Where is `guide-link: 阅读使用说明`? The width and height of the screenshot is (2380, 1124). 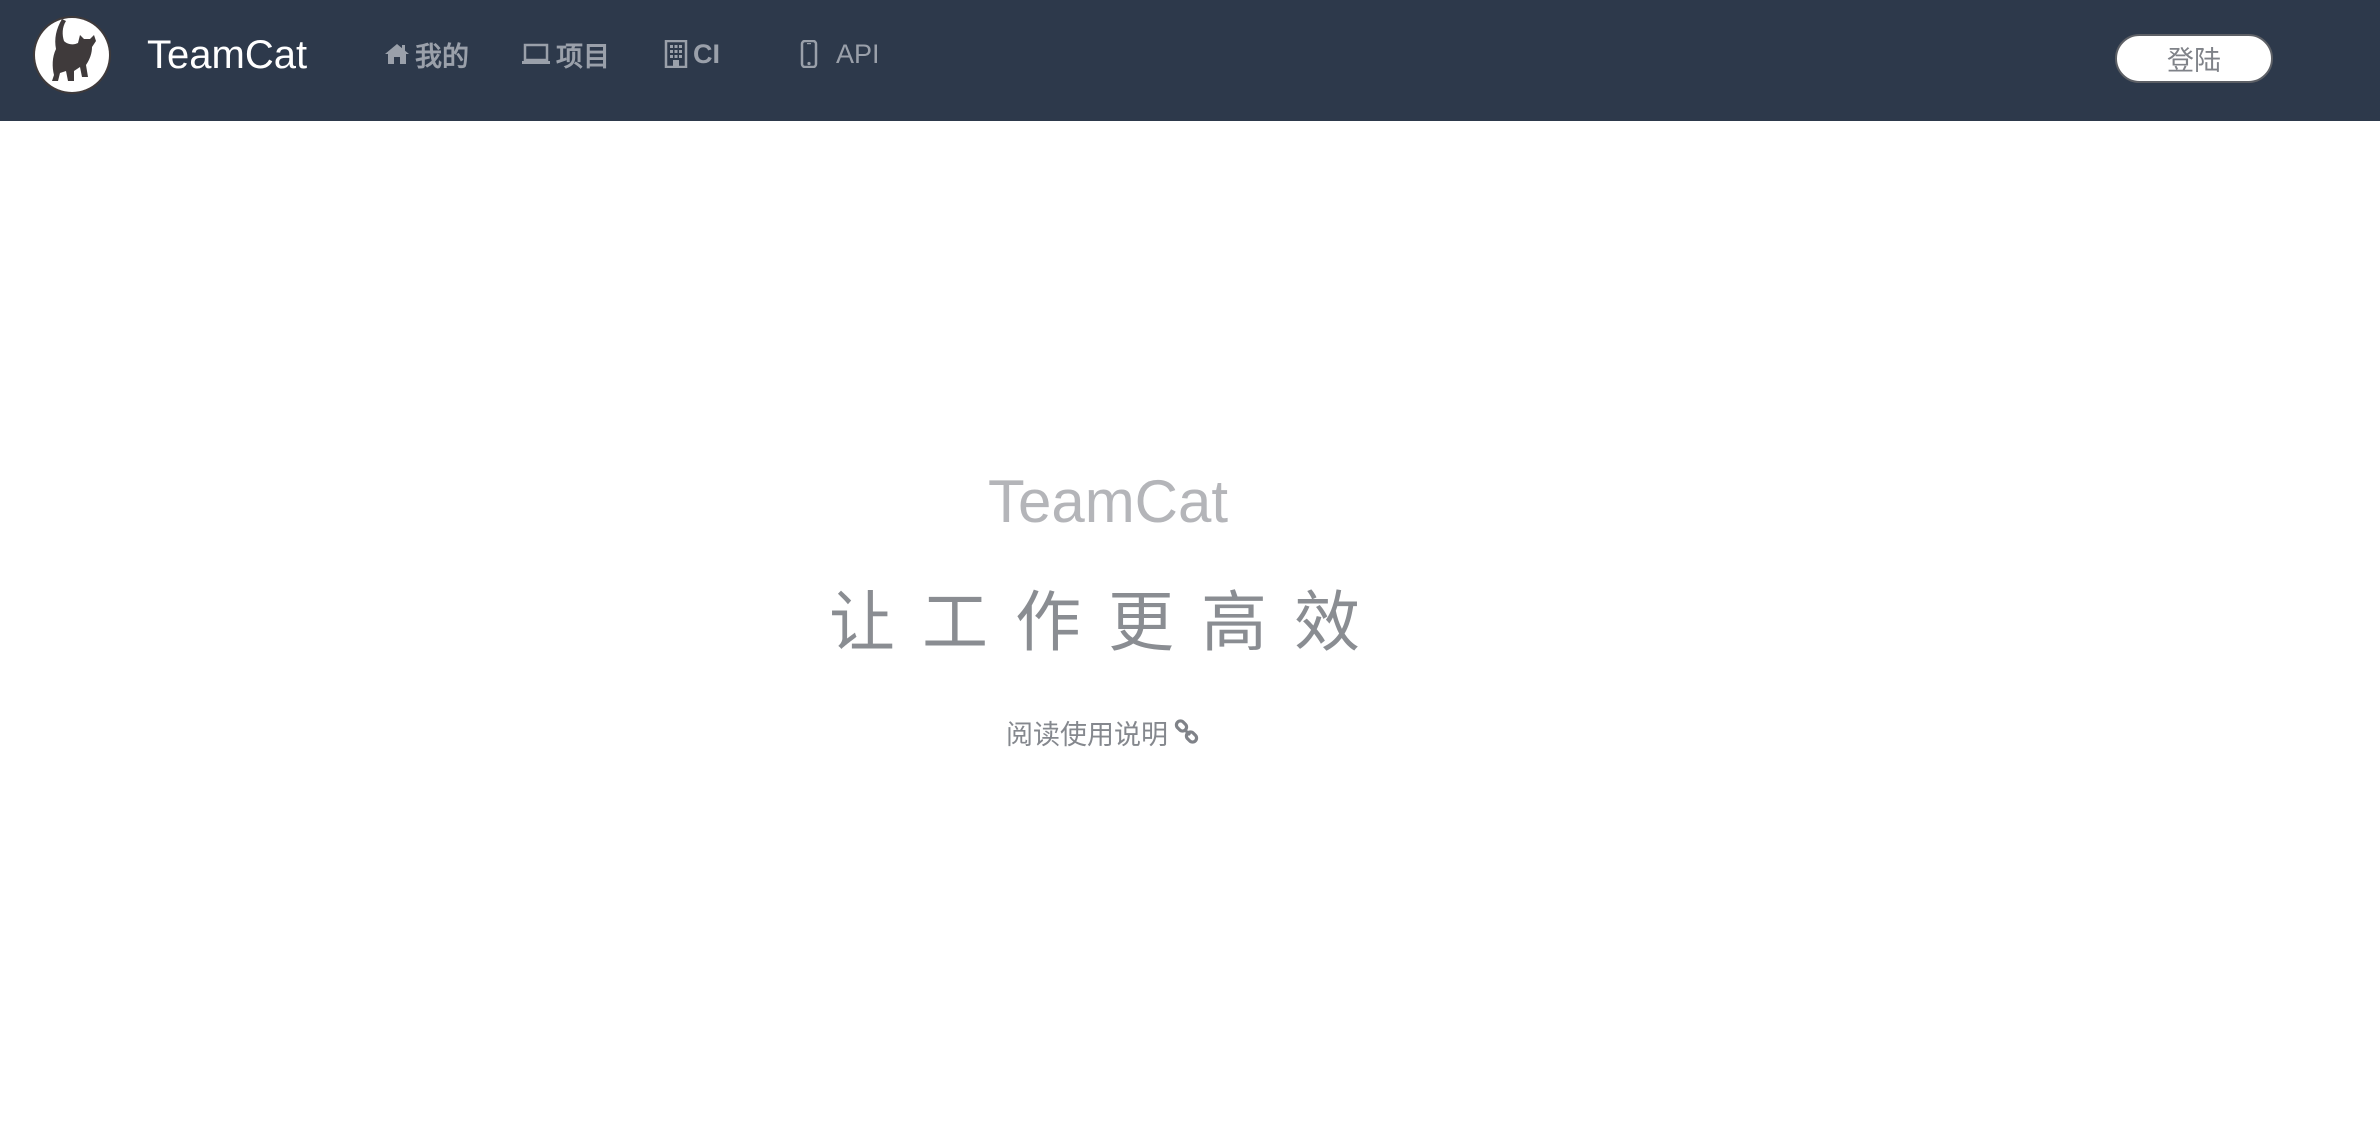
guide-link: 阅读使用说明 is located at coordinates (1103, 732).